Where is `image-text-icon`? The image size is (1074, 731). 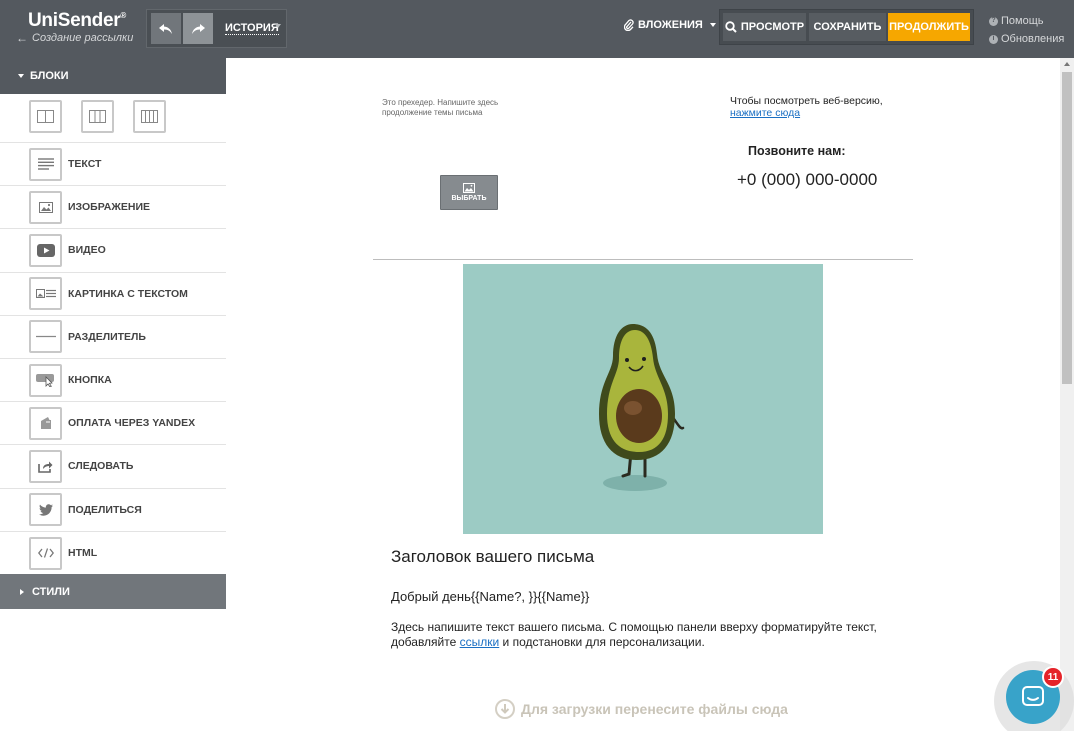
image-text-icon is located at coordinates (45, 294).